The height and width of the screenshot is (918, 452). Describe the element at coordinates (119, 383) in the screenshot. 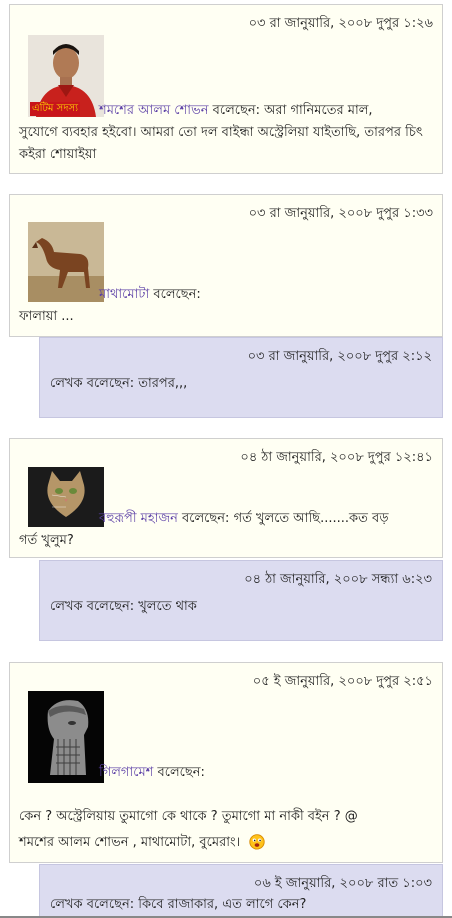

I see `reply-text: লেখক বলেছেন: তারপর,,,` at that location.